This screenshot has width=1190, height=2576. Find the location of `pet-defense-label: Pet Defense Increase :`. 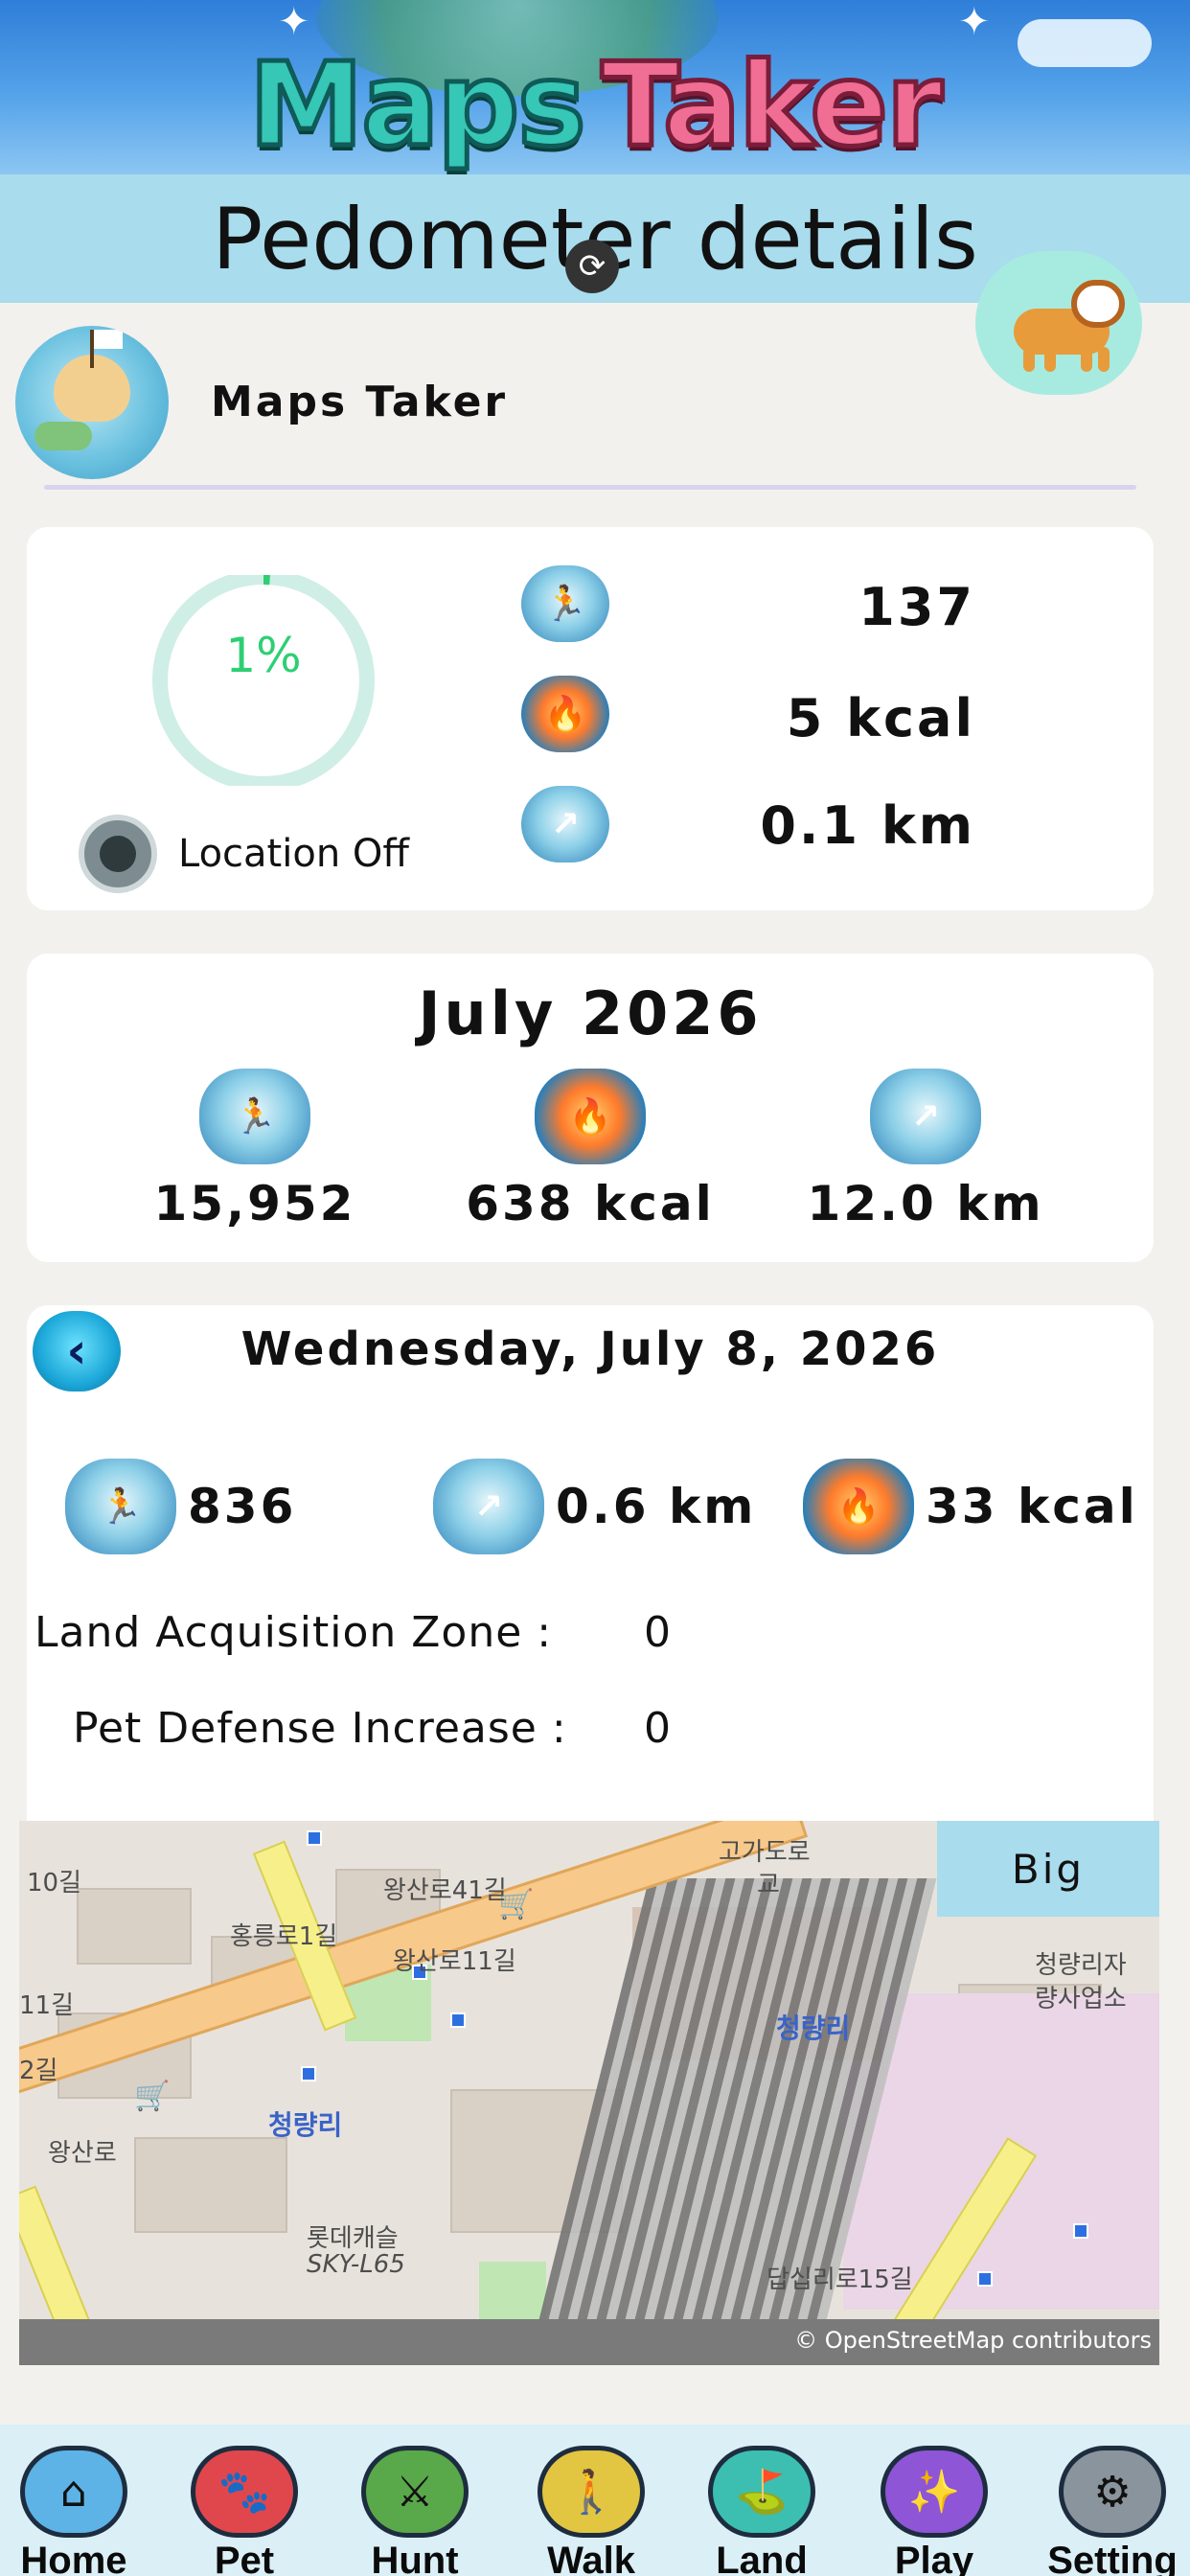

pet-defense-label: Pet Defense Increase : is located at coordinates (320, 1728).